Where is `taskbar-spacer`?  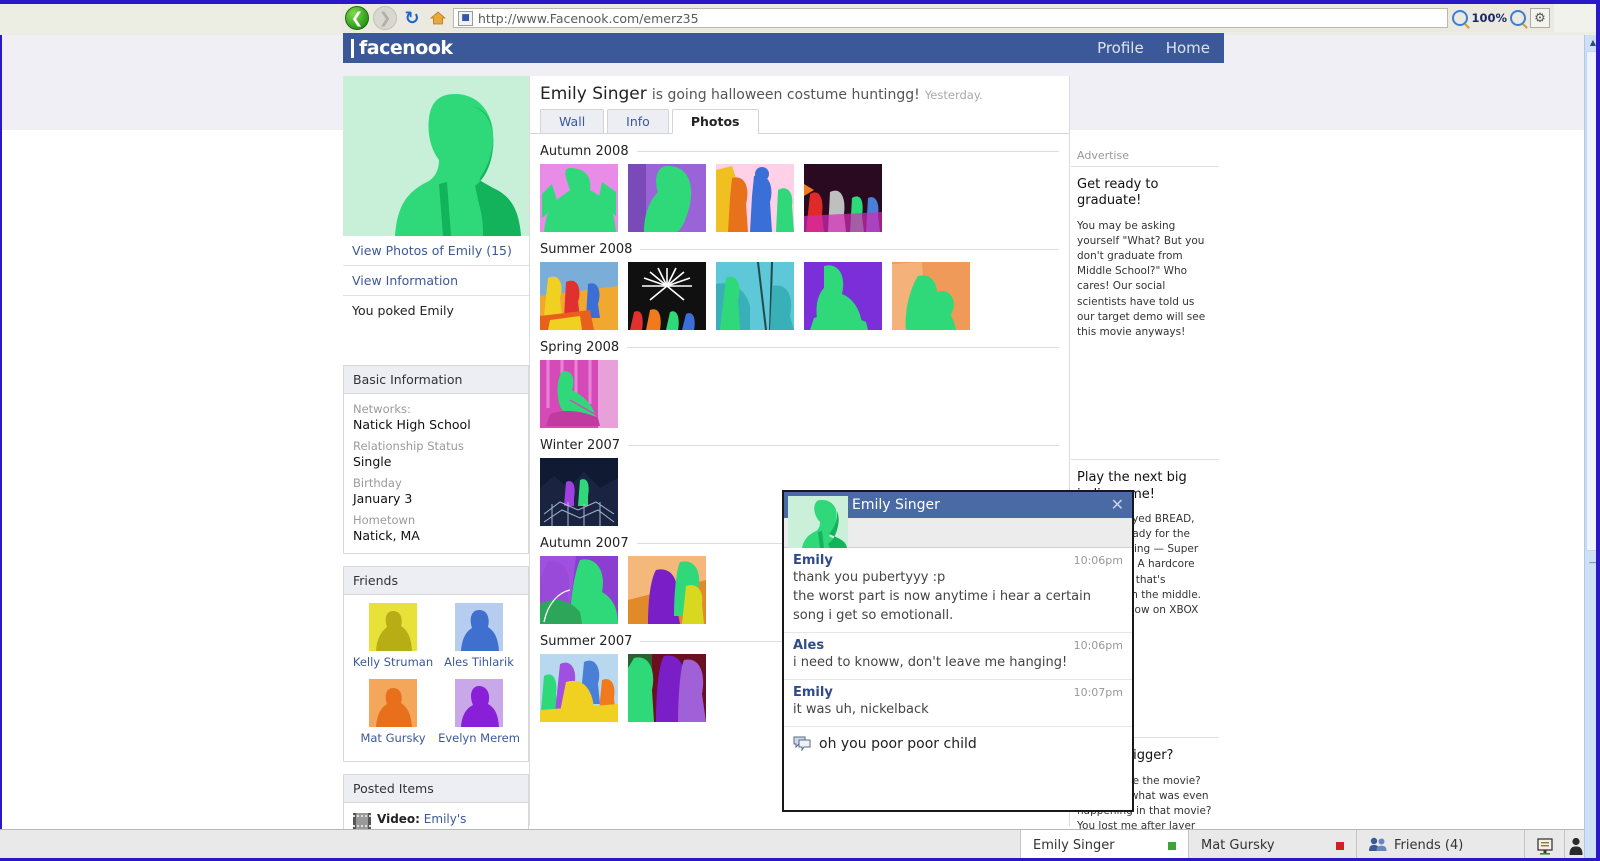
taskbar-spacer is located at coordinates (510, 845).